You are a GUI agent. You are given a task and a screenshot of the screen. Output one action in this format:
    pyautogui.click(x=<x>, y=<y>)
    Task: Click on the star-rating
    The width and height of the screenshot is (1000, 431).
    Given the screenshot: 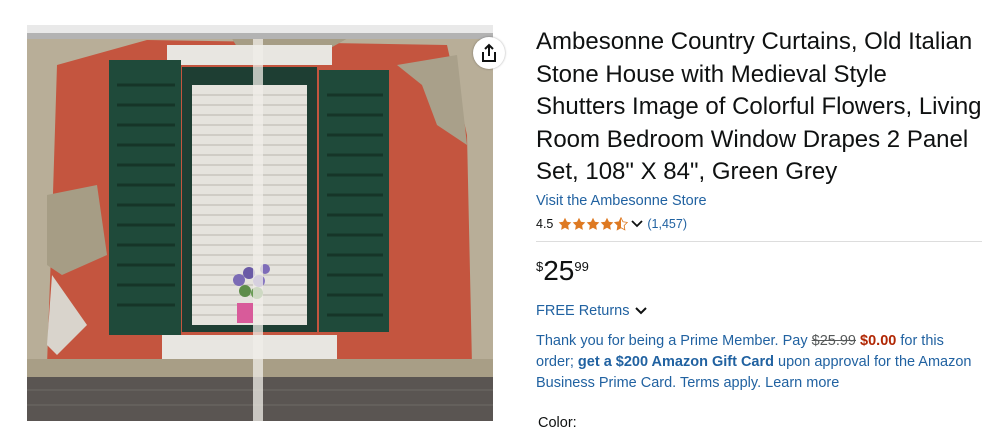 What is the action you would take?
    pyautogui.click(x=593, y=223)
    